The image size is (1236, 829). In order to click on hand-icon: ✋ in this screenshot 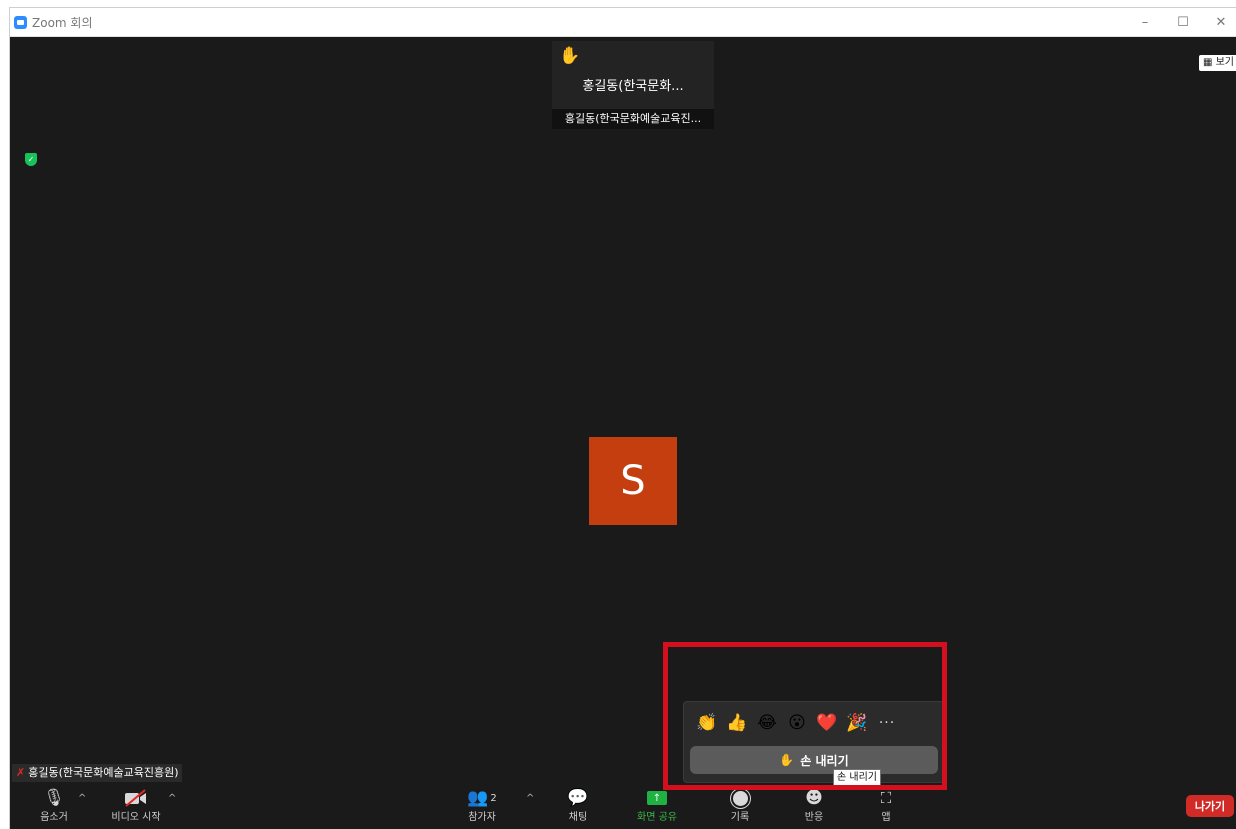, I will do `click(787, 760)`.